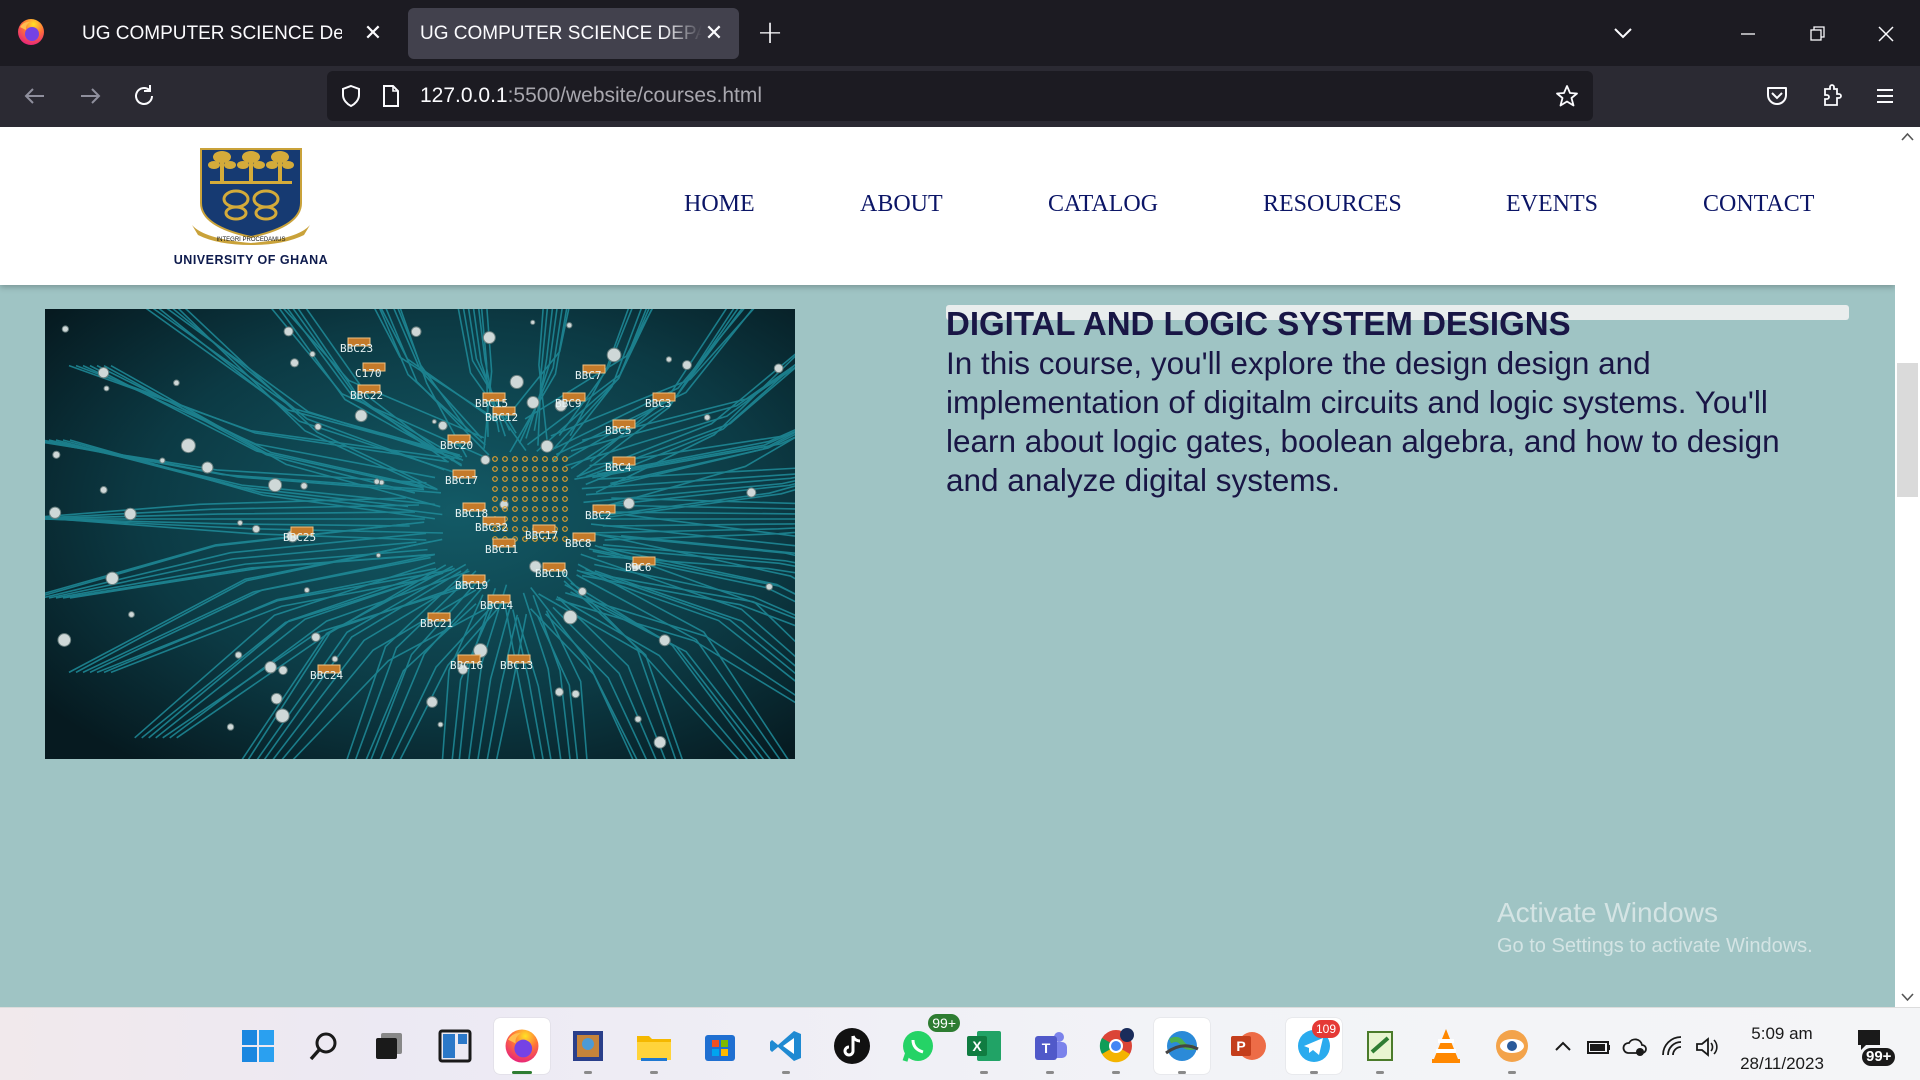 This screenshot has height=1080, width=1920. Describe the element at coordinates (90, 96) in the screenshot. I see `forward-icon` at that location.